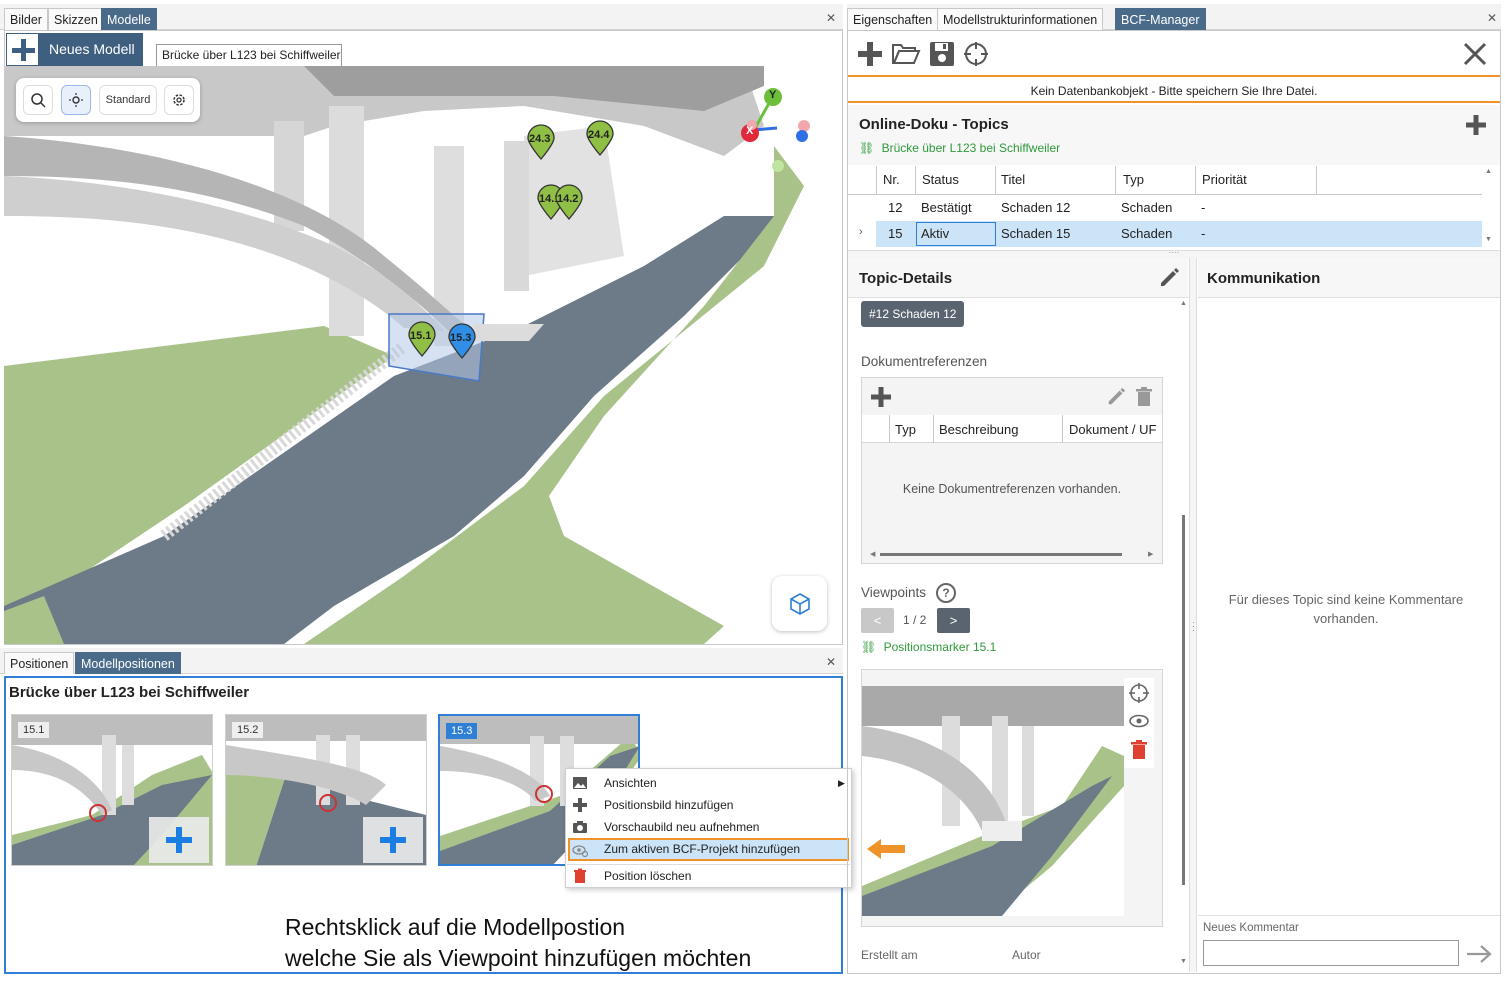 The image size is (1505, 981). I want to click on menu-item-label: Positionsbild hinzufügen, so click(669, 805).